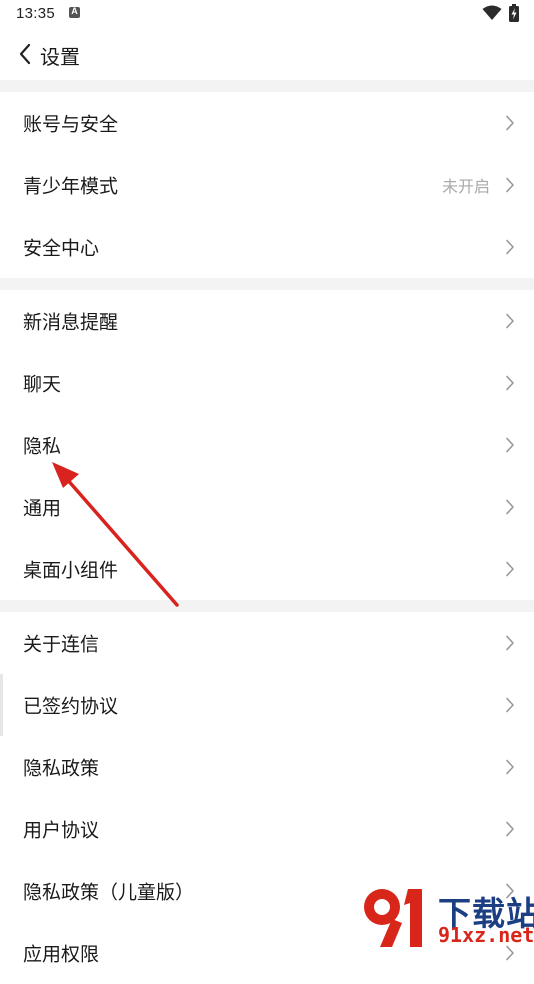 Image resolution: width=534 pixels, height=984 pixels. What do you see at coordinates (492, 12) in the screenshot?
I see `wifi-icon` at bounding box center [492, 12].